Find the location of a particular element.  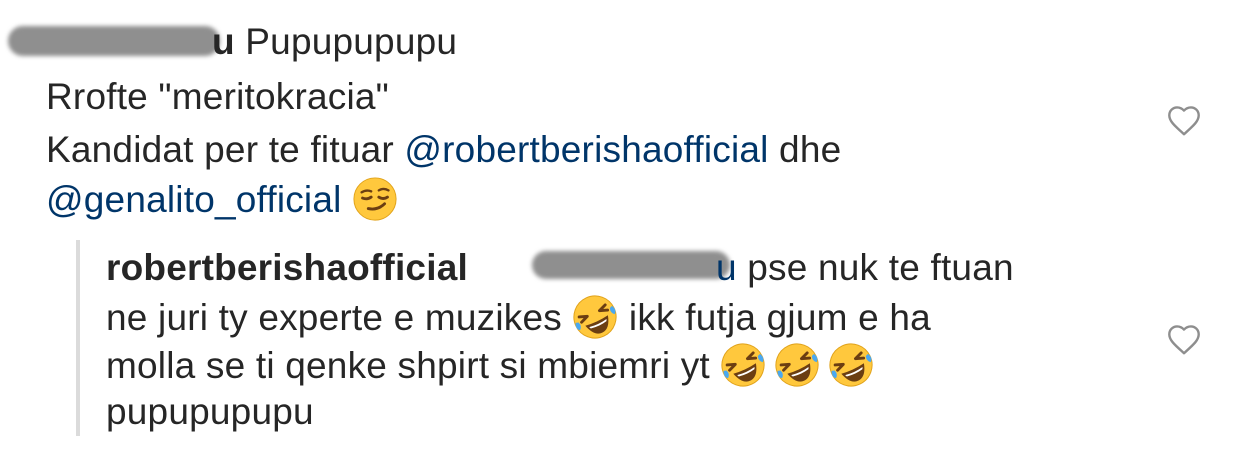

reply-line-3: molla se ti qenke shpirt si mbiemri yt is located at coordinates (490, 365).